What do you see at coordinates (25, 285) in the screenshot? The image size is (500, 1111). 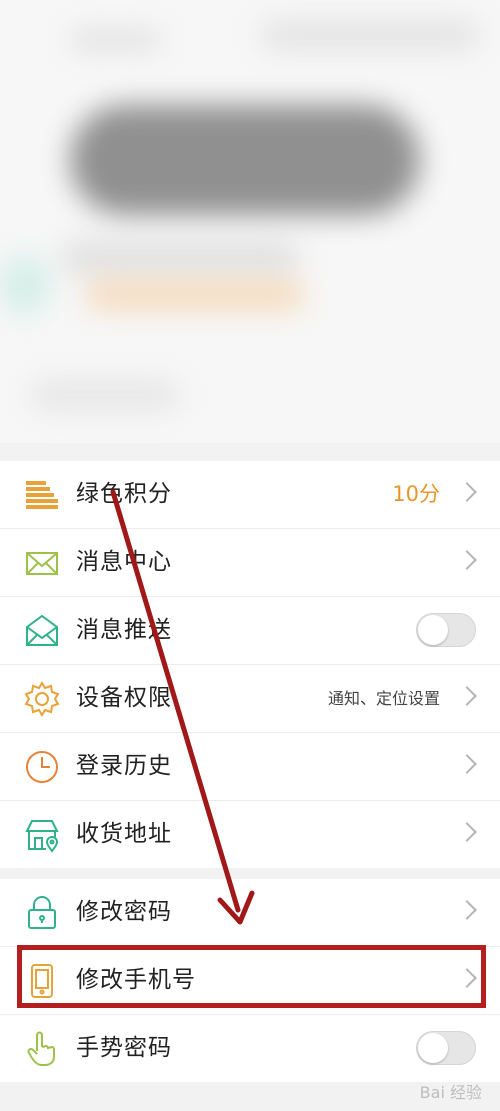 I see `blurred-badge` at bounding box center [25, 285].